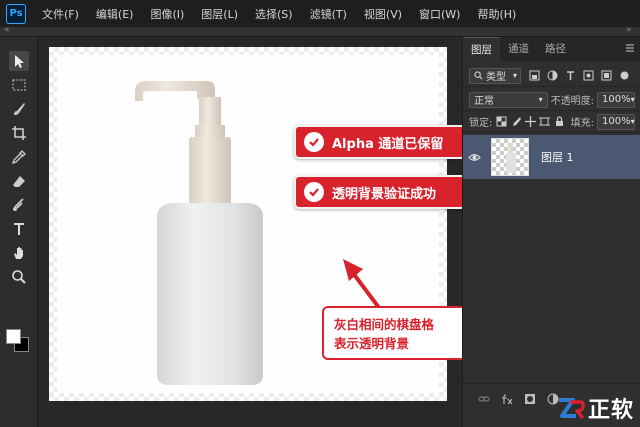 The height and width of the screenshot is (427, 640). What do you see at coordinates (384, 194) in the screenshot?
I see `callout-text: 透明背景验证成功` at bounding box center [384, 194].